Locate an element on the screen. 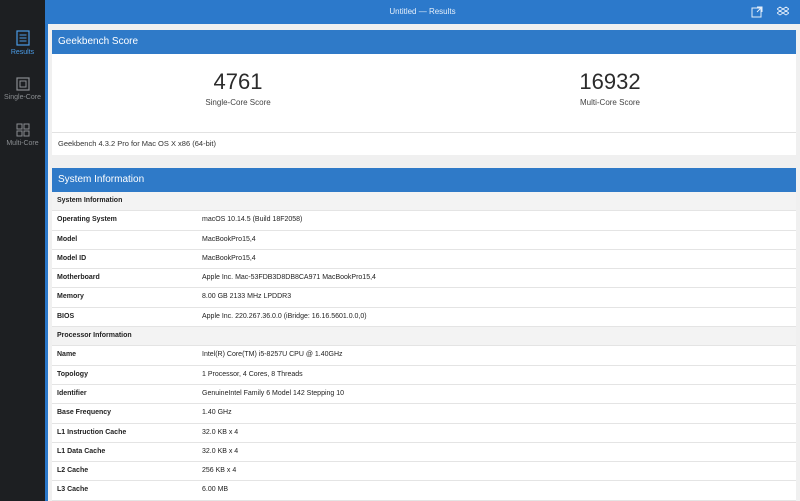  row-value: 6.00 MB is located at coordinates (215, 490).